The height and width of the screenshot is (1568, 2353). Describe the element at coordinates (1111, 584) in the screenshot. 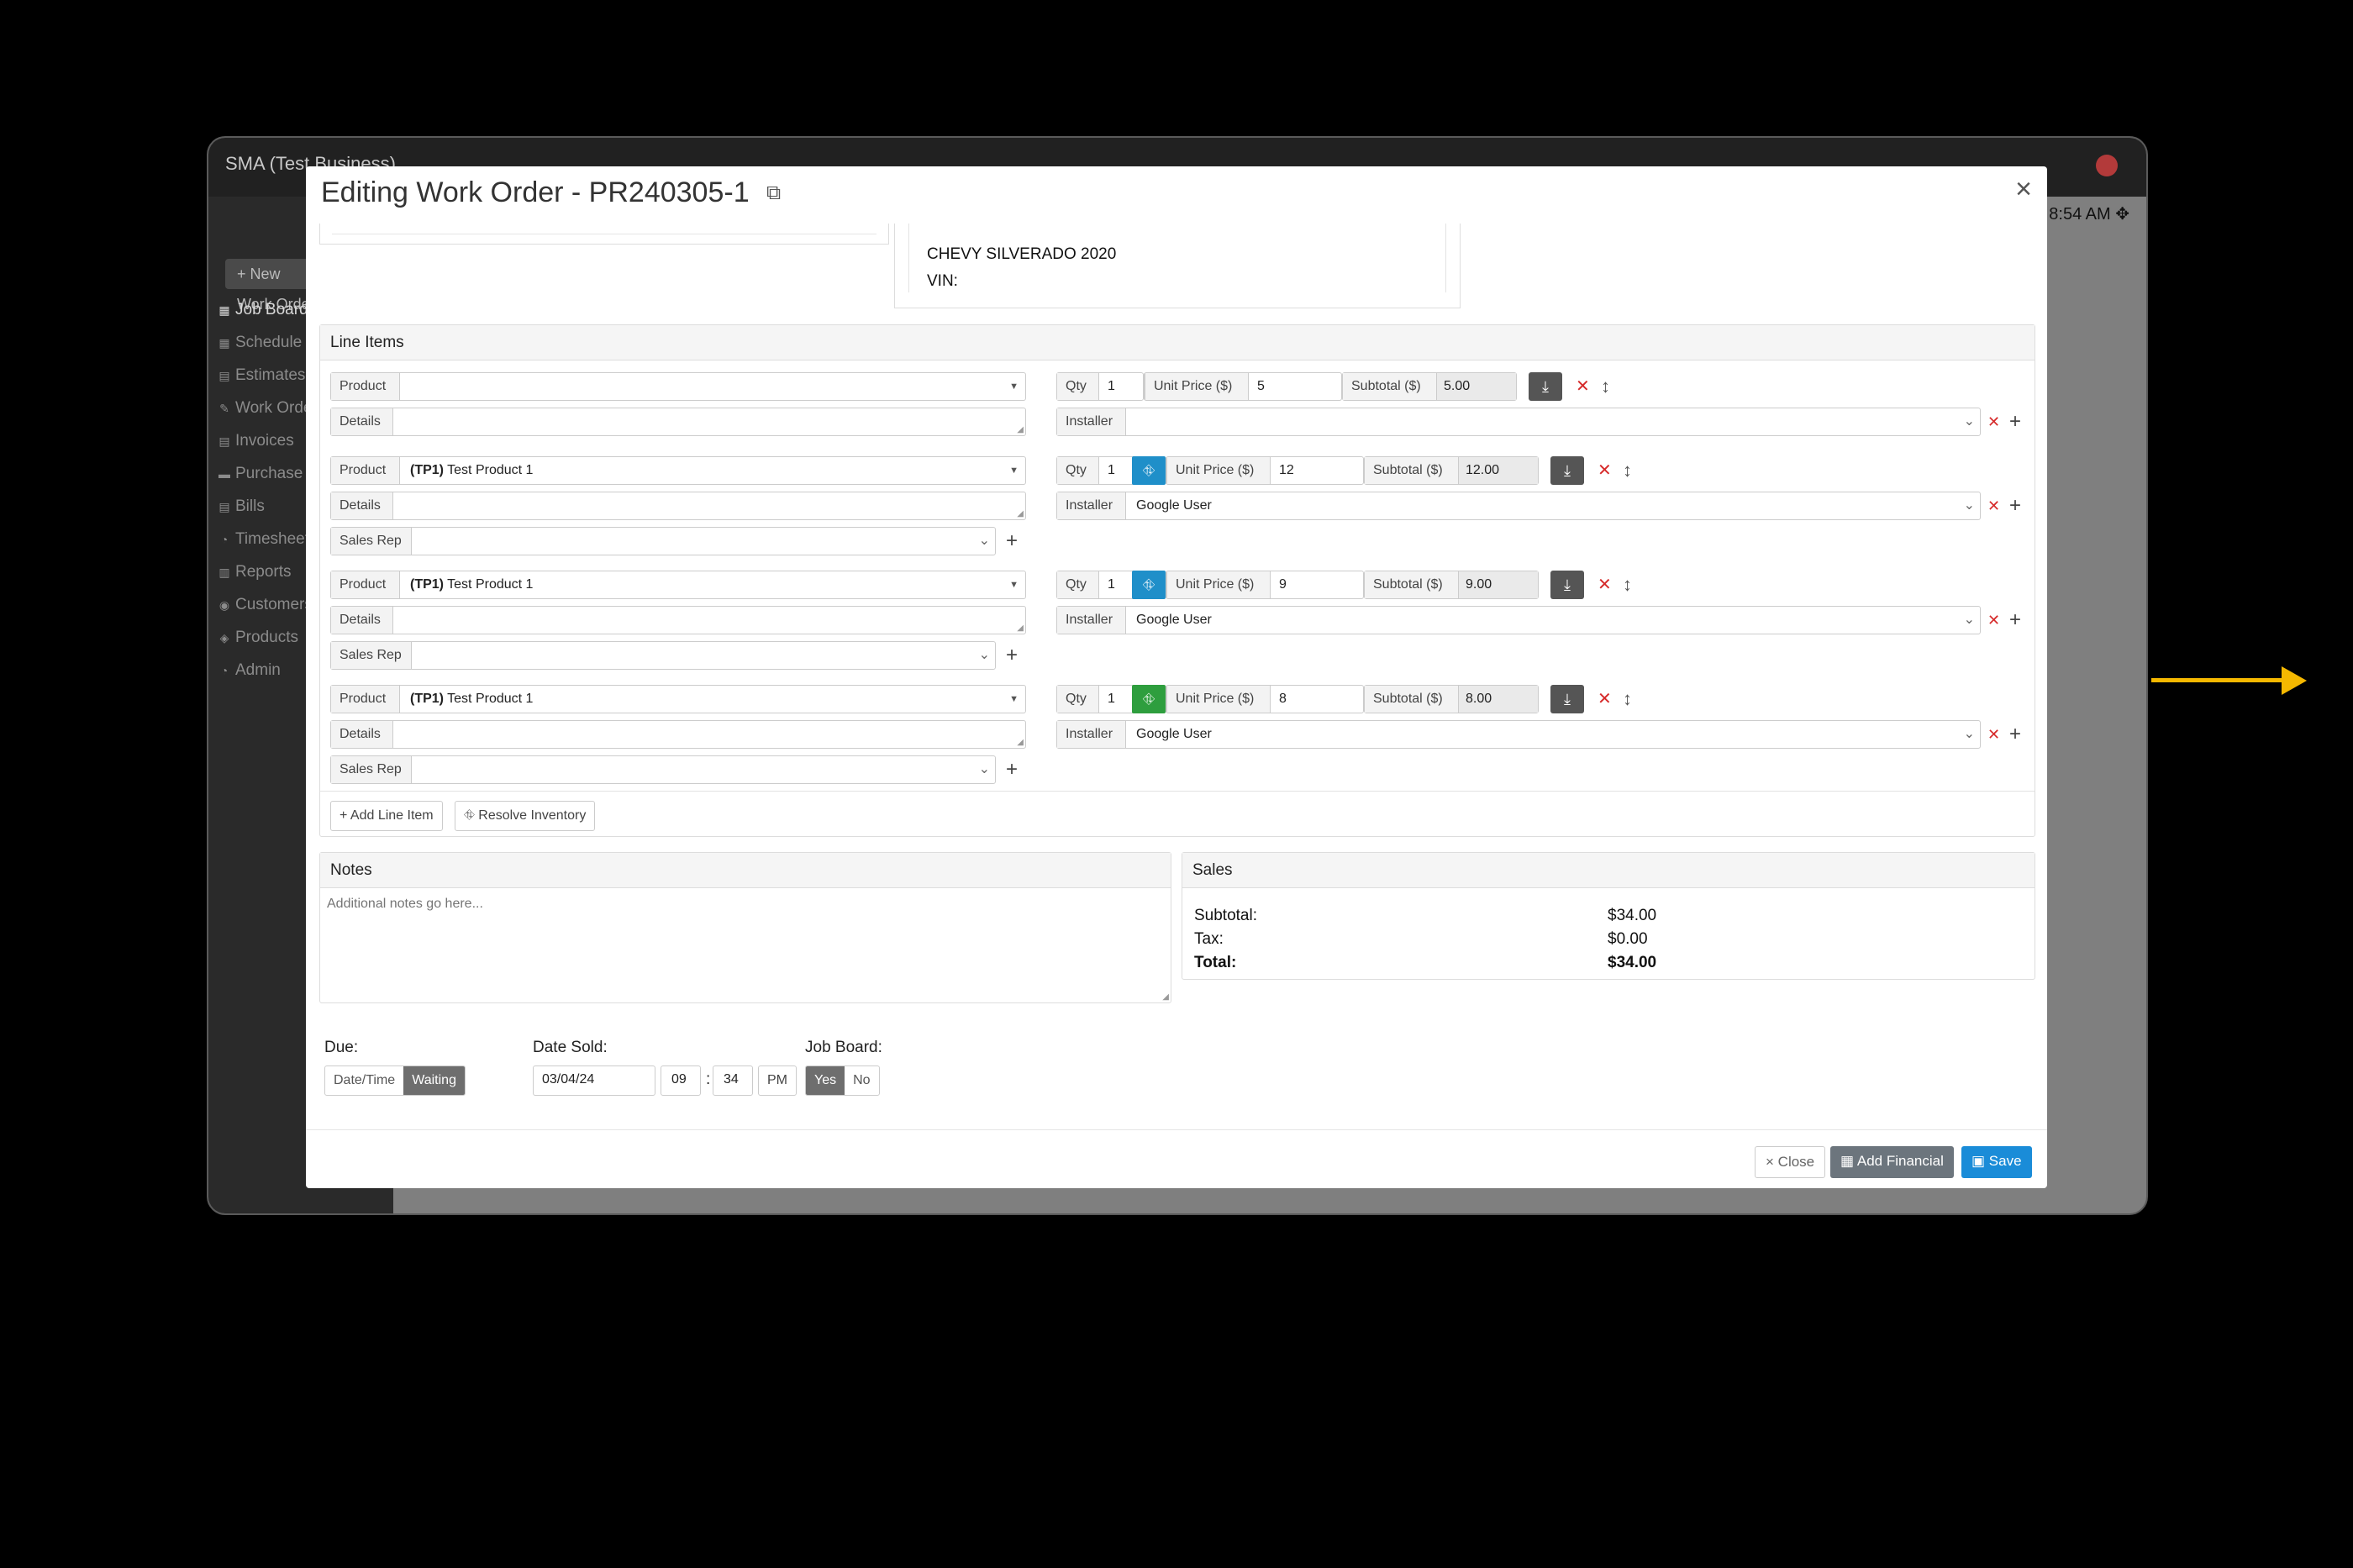

I see `qty-value: 1` at that location.